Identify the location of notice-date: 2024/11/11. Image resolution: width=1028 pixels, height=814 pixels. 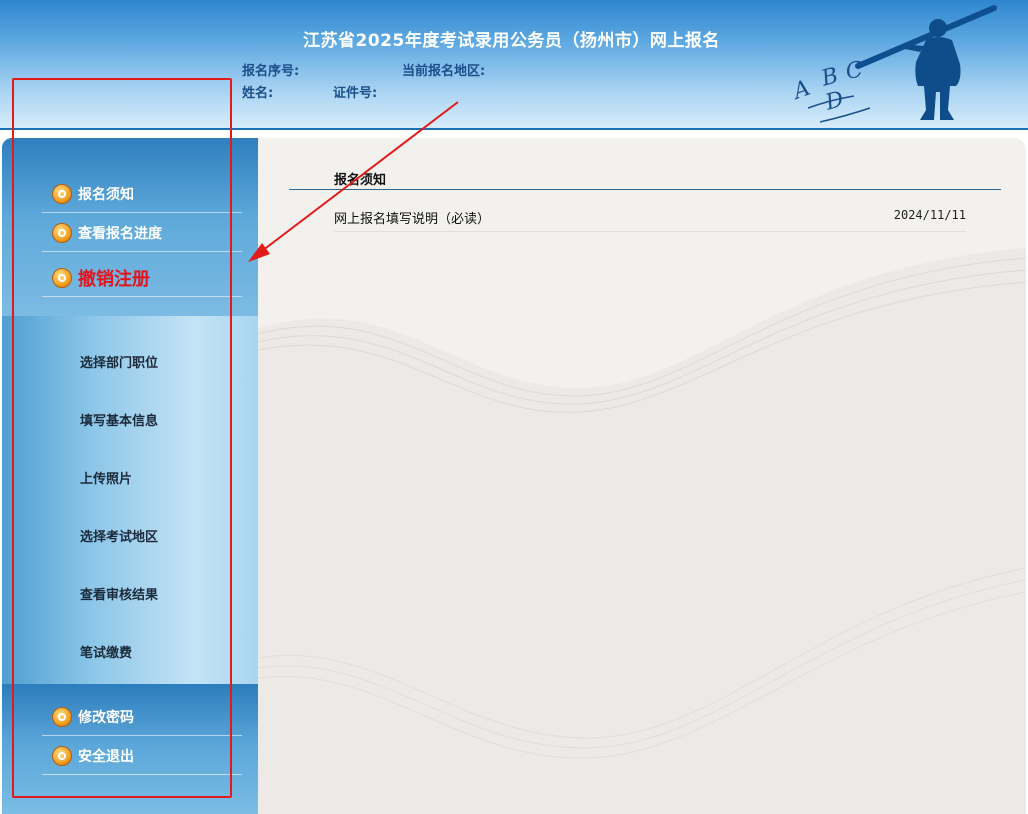
(929, 215).